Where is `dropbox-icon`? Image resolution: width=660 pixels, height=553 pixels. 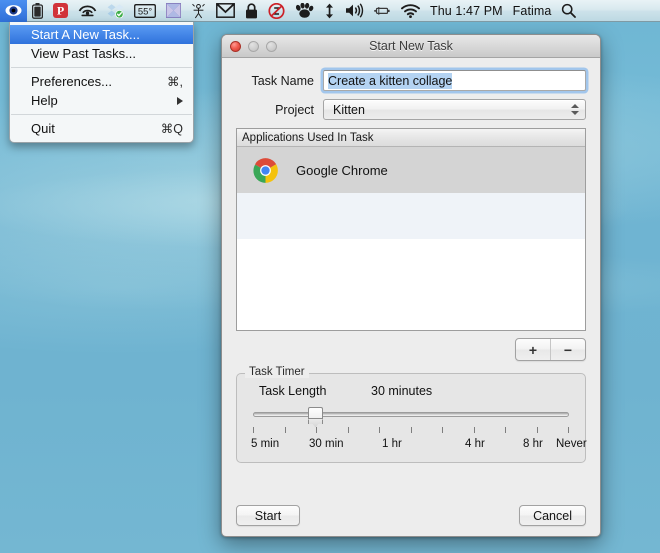
dropbox-icon is located at coordinates (115, 11).